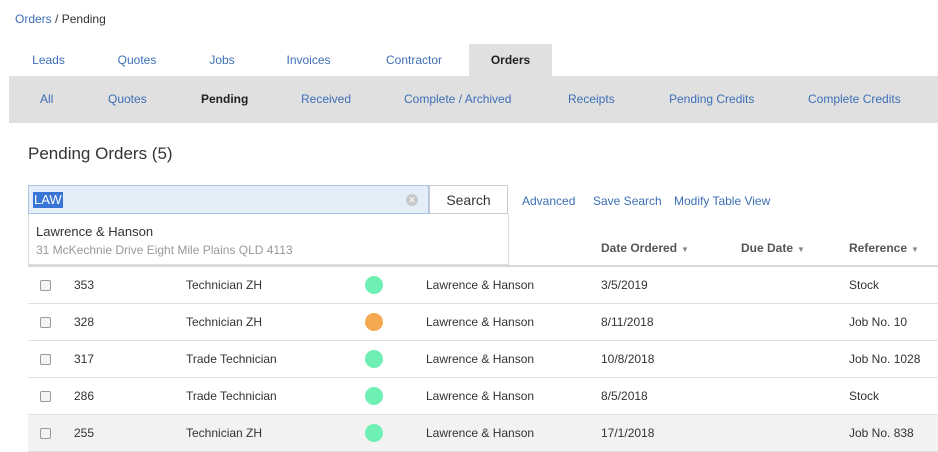  What do you see at coordinates (84, 433) in the screenshot?
I see `order-id: 255` at bounding box center [84, 433].